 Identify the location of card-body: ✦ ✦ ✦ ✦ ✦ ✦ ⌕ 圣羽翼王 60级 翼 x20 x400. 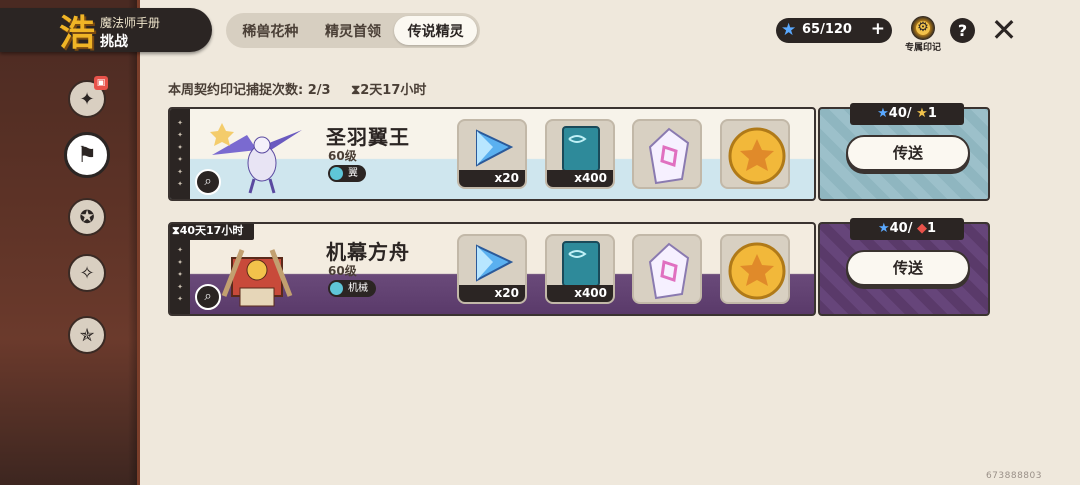
(492, 154).